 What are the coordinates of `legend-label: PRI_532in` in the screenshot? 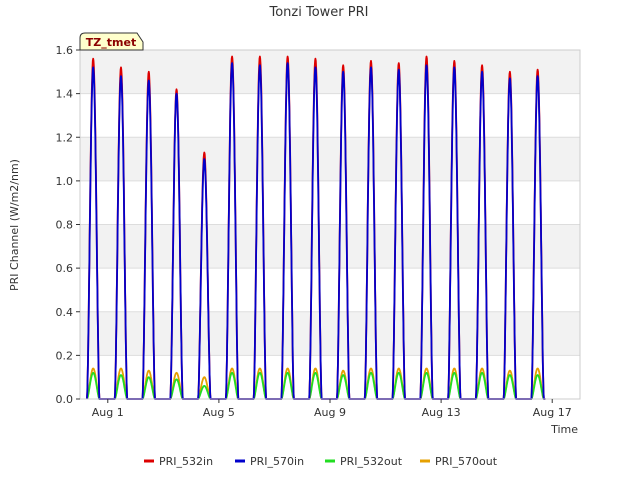 It's located at (186, 461).